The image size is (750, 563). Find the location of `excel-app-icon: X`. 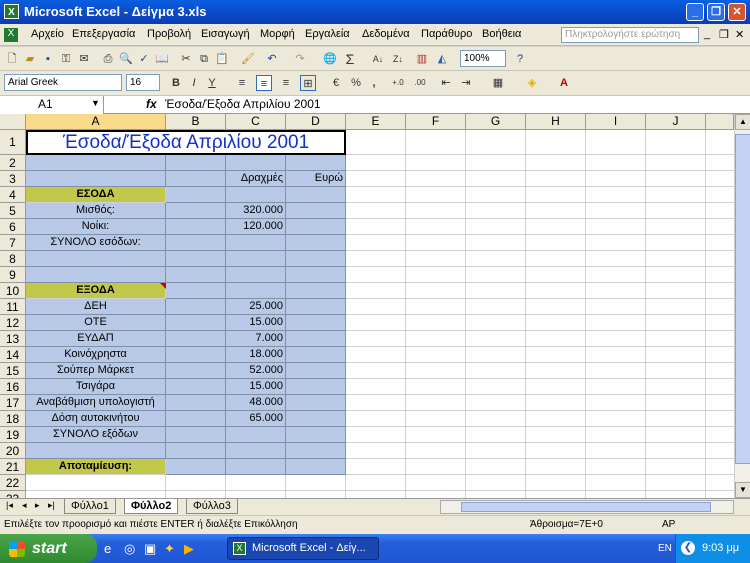

excel-app-icon: X is located at coordinates (11, 11).